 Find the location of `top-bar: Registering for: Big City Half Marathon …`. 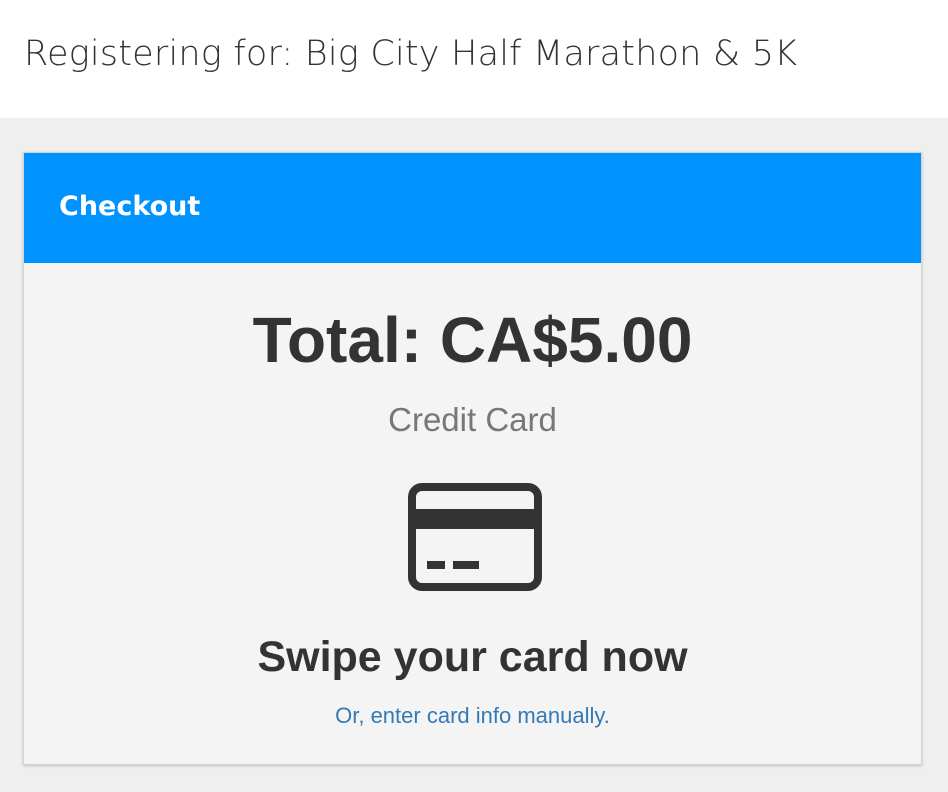

top-bar: Registering for: Big City Half Marathon … is located at coordinates (474, 59).